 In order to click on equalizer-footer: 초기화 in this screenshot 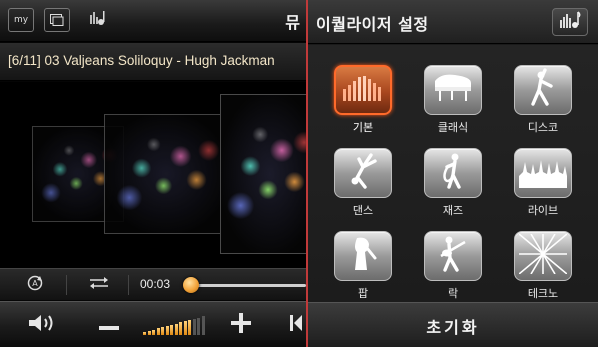, I will do `click(453, 324)`.